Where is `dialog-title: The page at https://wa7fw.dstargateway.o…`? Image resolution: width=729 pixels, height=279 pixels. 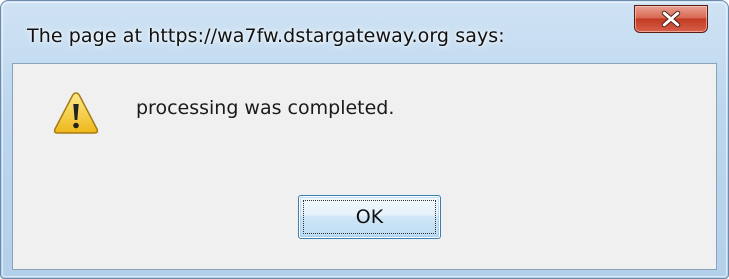 dialog-title: The page at https://wa7fw.dstargateway.o… is located at coordinates (266, 36).